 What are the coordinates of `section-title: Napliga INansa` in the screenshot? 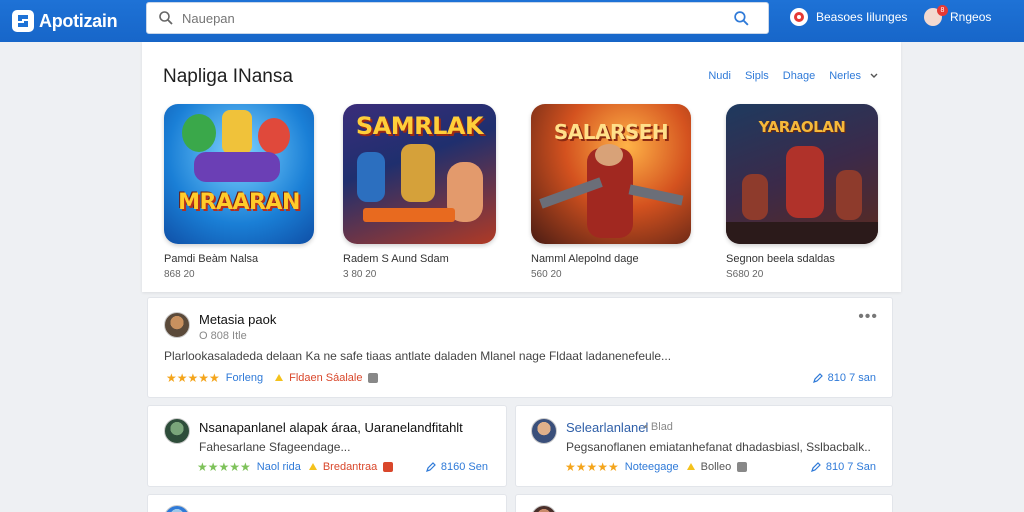 It's located at (228, 76).